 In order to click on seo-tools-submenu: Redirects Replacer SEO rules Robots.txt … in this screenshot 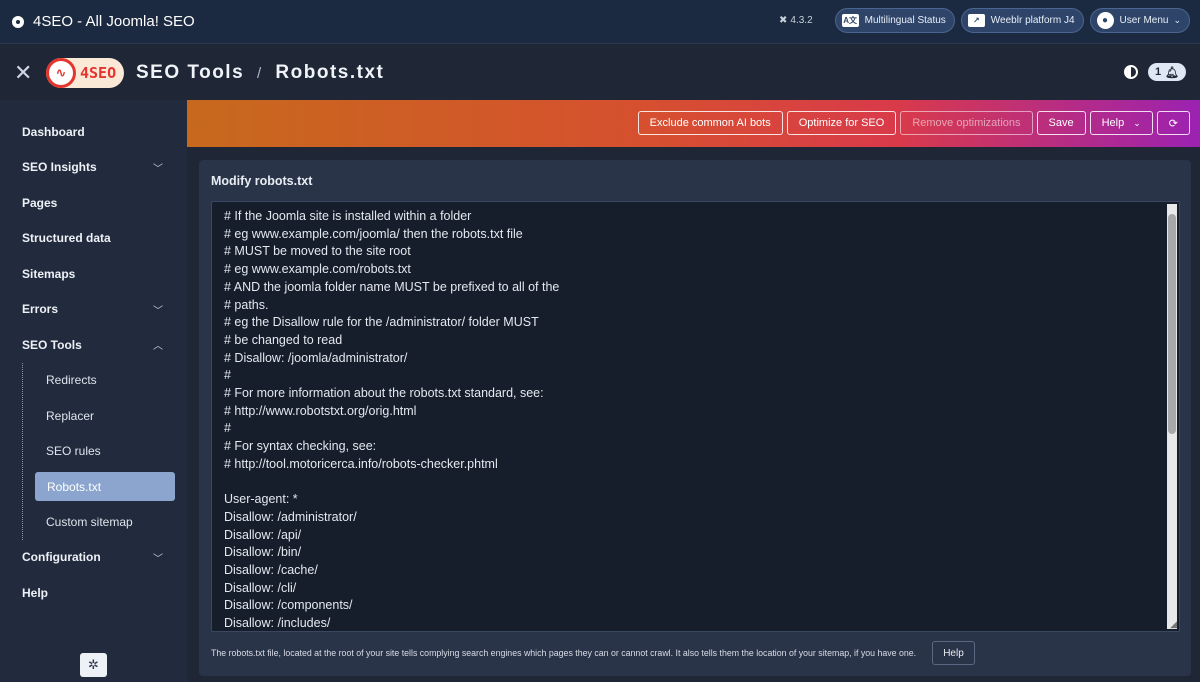, I will do `click(93, 451)`.